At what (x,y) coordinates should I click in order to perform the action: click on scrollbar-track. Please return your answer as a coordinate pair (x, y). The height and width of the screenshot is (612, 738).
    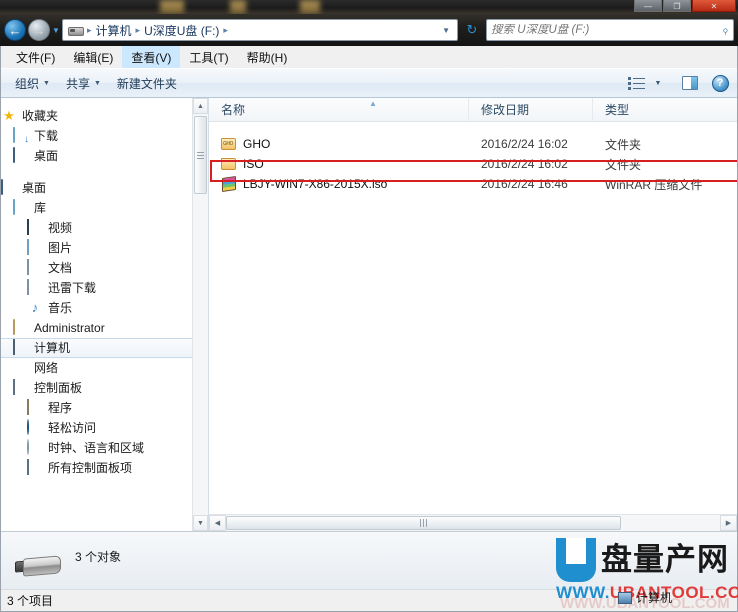
    Looking at the image, I should click on (200, 314).